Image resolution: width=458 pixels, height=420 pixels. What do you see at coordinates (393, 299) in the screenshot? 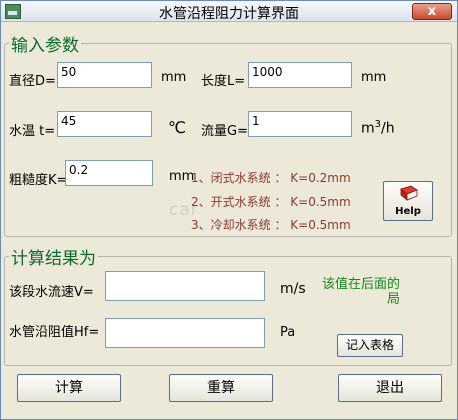
I see `result-hint-line2: 局` at bounding box center [393, 299].